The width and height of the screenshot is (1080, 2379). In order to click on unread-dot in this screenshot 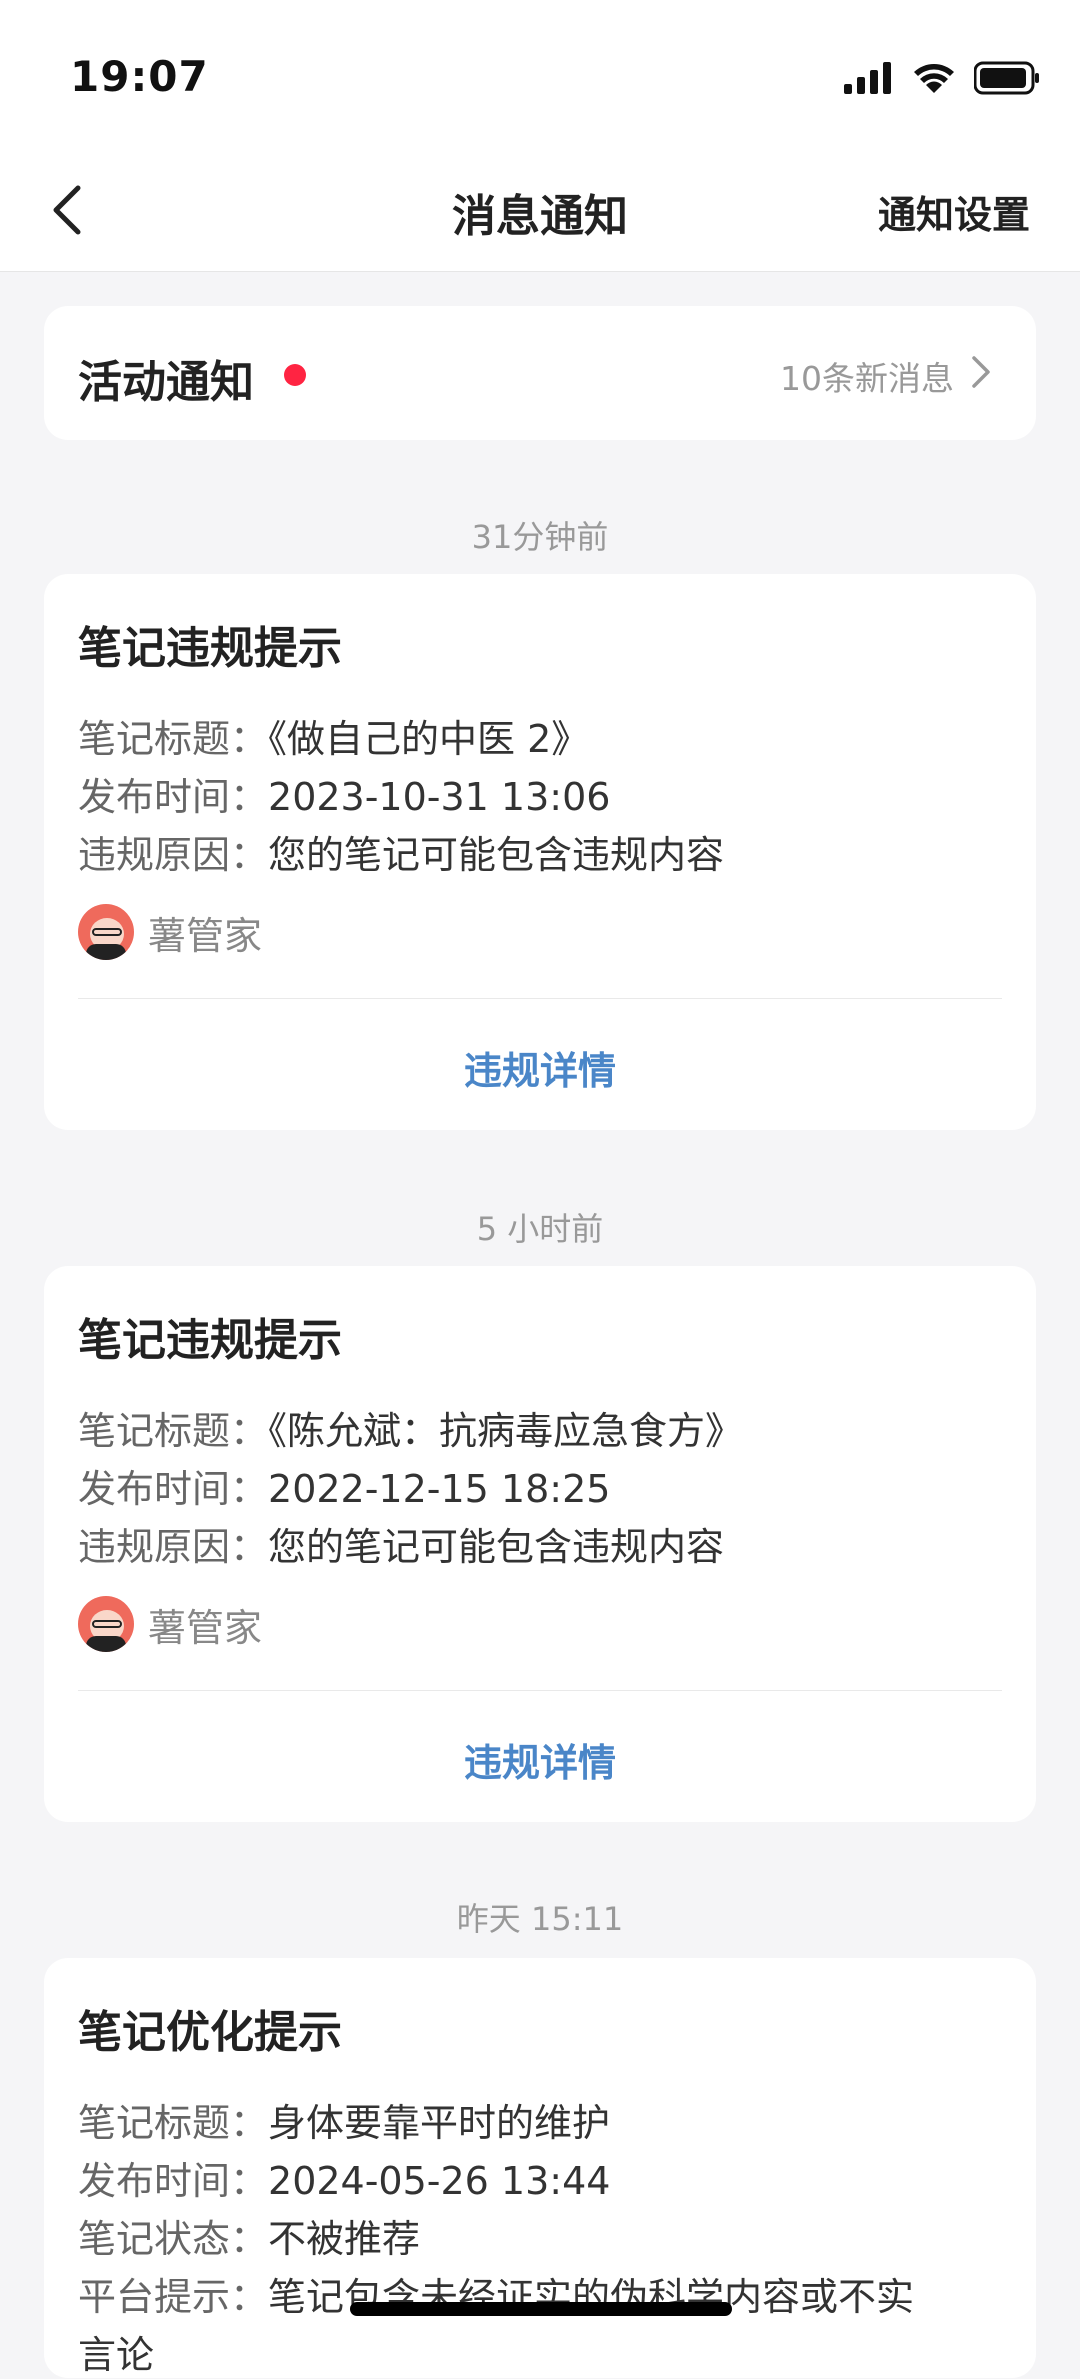, I will do `click(295, 375)`.